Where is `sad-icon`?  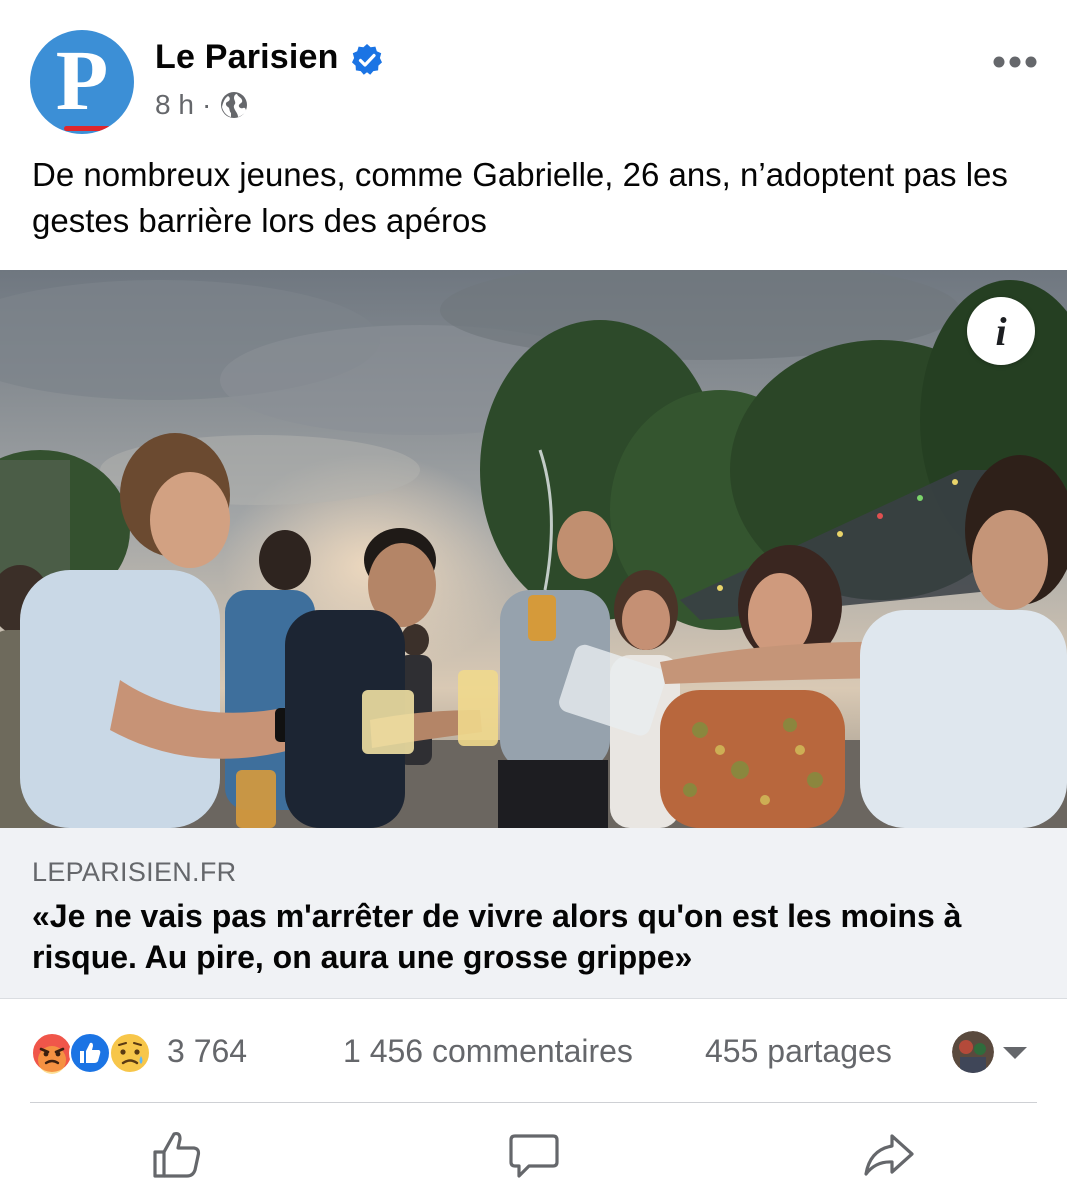
sad-icon is located at coordinates (130, 1053).